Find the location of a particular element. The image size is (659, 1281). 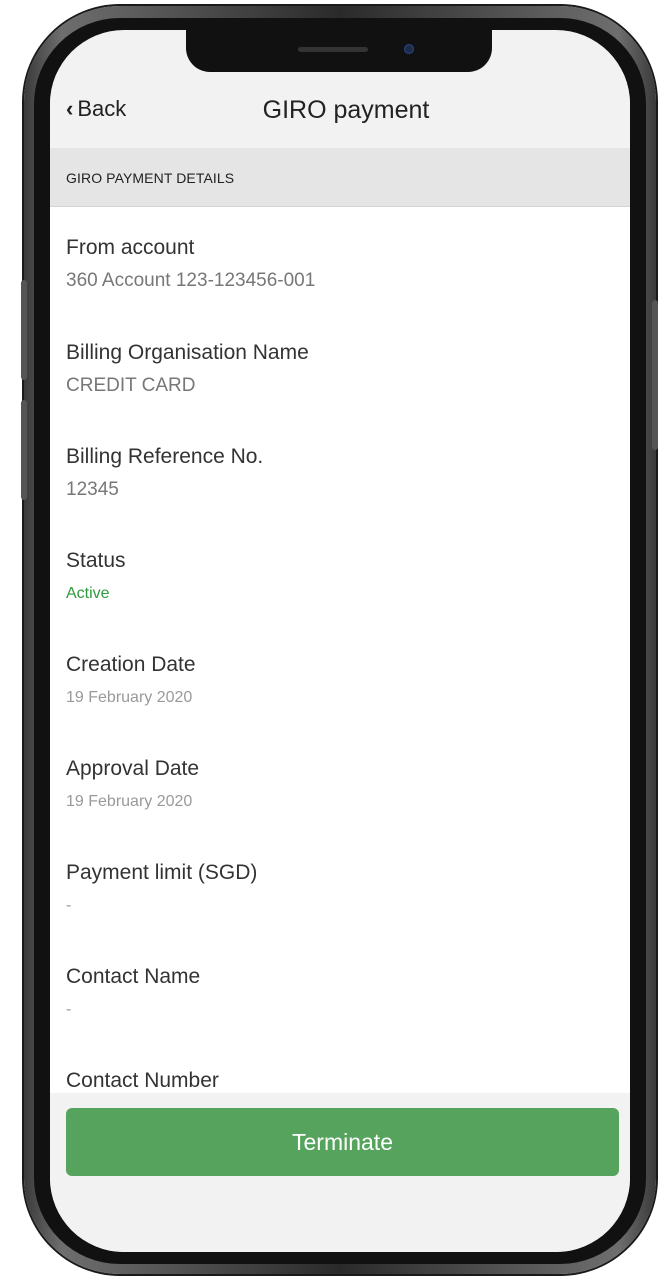

notch is located at coordinates (339, 51).